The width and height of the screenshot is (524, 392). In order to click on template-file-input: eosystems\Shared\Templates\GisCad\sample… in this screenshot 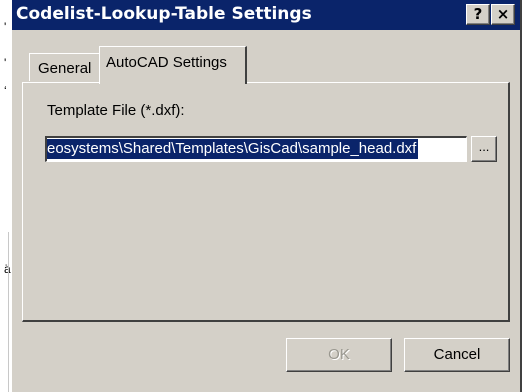, I will do `click(256, 149)`.